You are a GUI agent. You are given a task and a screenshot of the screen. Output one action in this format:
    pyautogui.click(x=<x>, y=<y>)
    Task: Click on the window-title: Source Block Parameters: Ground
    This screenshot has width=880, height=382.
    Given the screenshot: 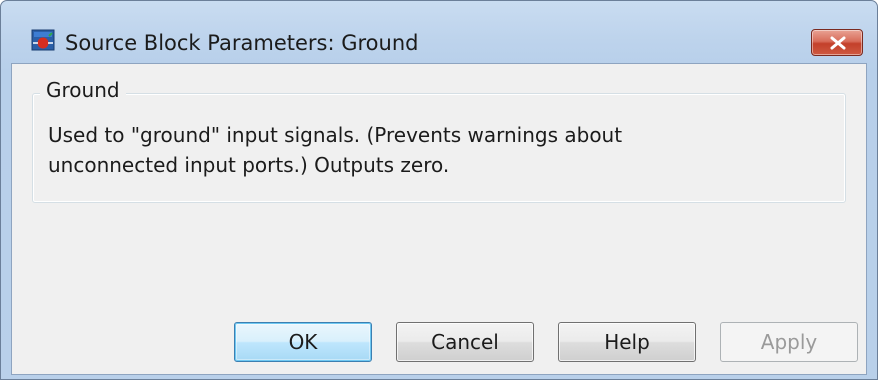 What is the action you would take?
    pyautogui.click(x=242, y=43)
    